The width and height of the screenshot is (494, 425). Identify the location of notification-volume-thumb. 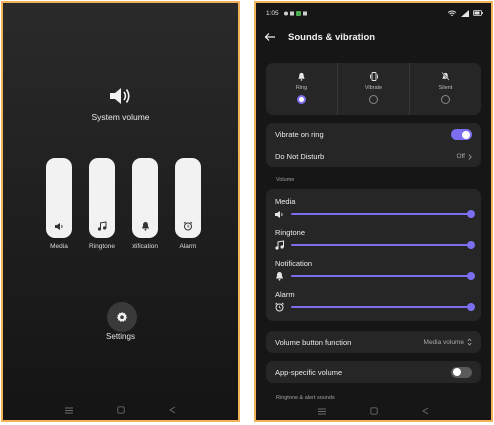
(471, 276).